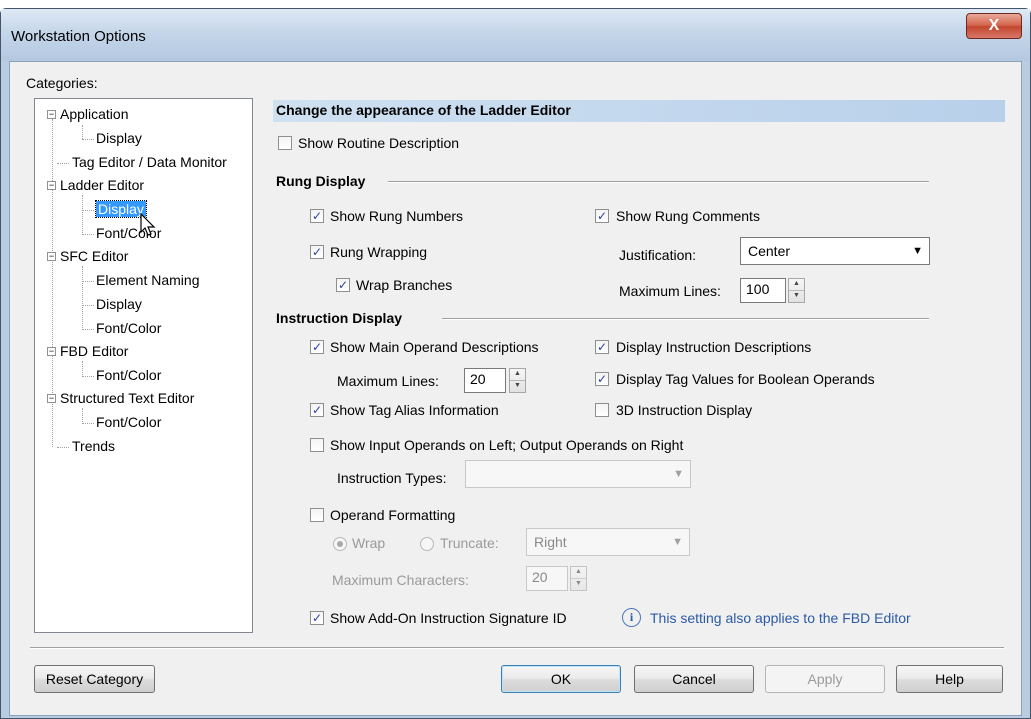 The image size is (1031, 719). What do you see at coordinates (93, 446) in the screenshot?
I see `tree-item-trends: Trends` at bounding box center [93, 446].